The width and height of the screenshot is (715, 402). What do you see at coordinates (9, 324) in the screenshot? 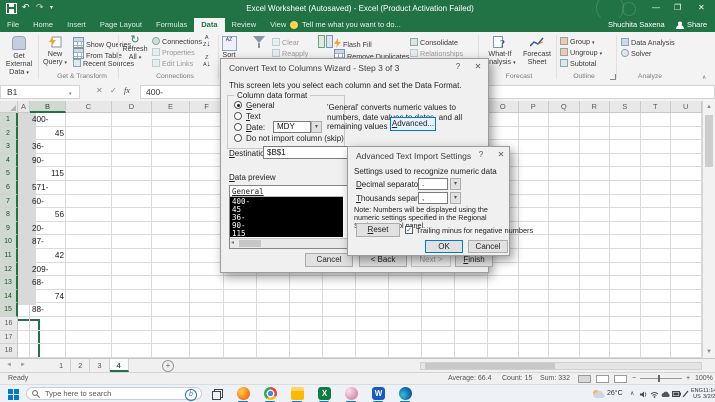
I see `row-header-16: 16` at bounding box center [9, 324].